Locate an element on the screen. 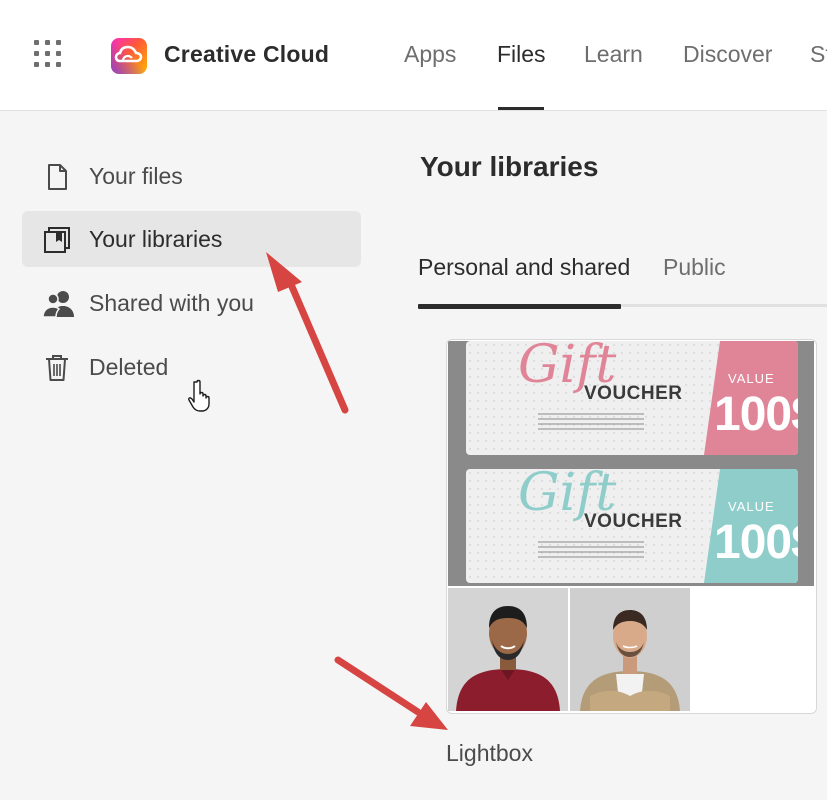 This screenshot has width=827, height=800. nav-apps: Apps is located at coordinates (430, 54).